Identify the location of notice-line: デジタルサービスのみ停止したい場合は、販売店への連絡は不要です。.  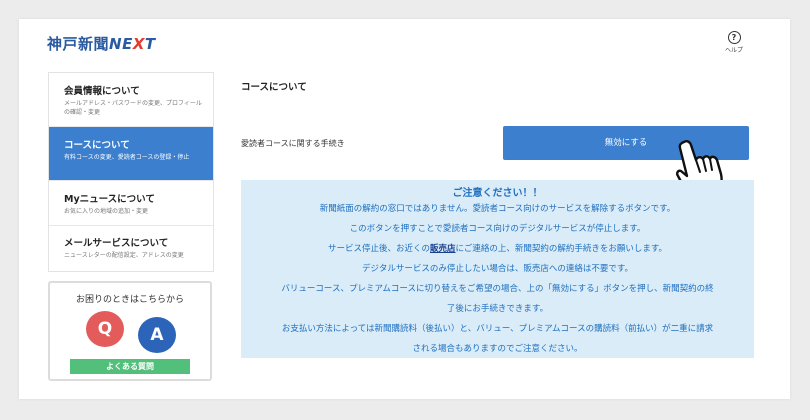
(497, 269).